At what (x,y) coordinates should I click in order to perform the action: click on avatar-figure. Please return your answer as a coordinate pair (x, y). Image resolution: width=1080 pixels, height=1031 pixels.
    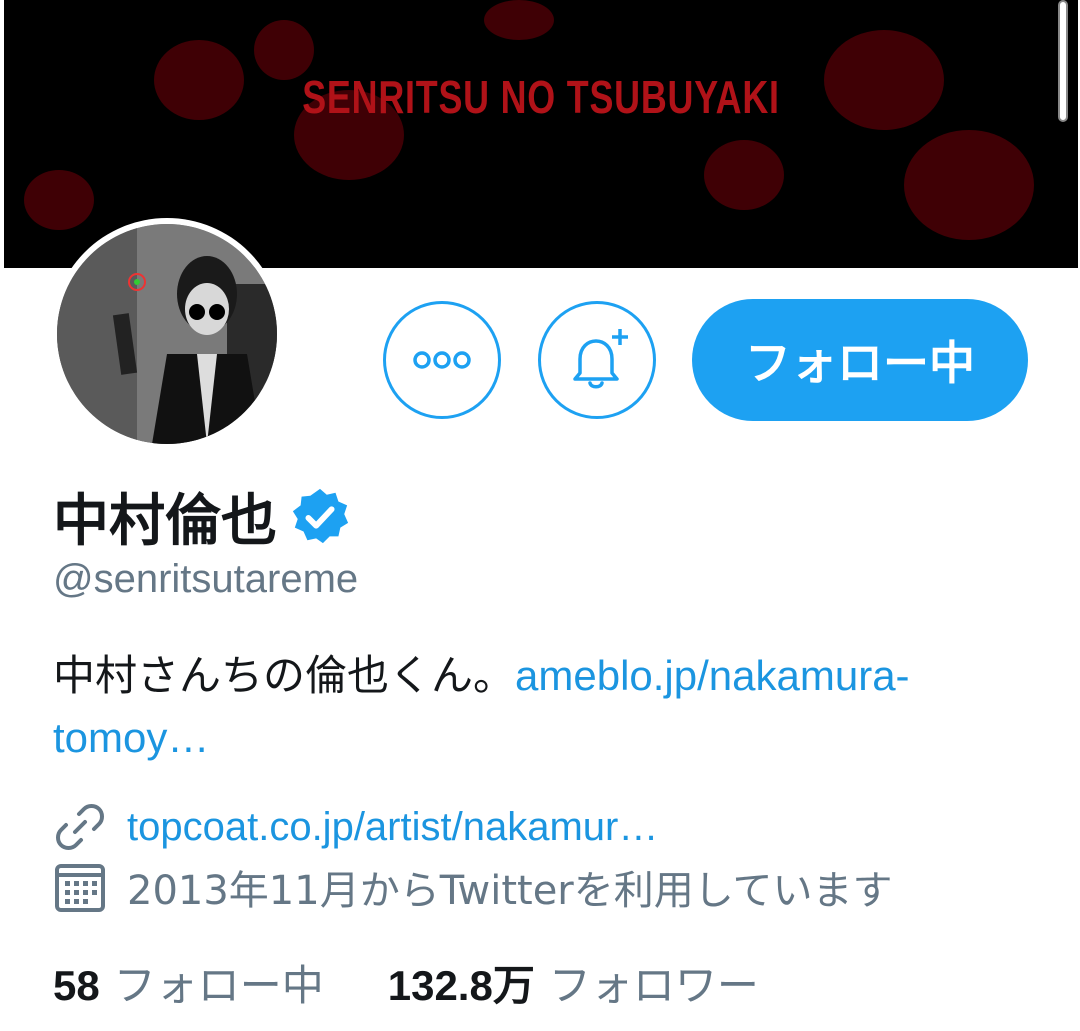
    Looking at the image, I should click on (167, 334).